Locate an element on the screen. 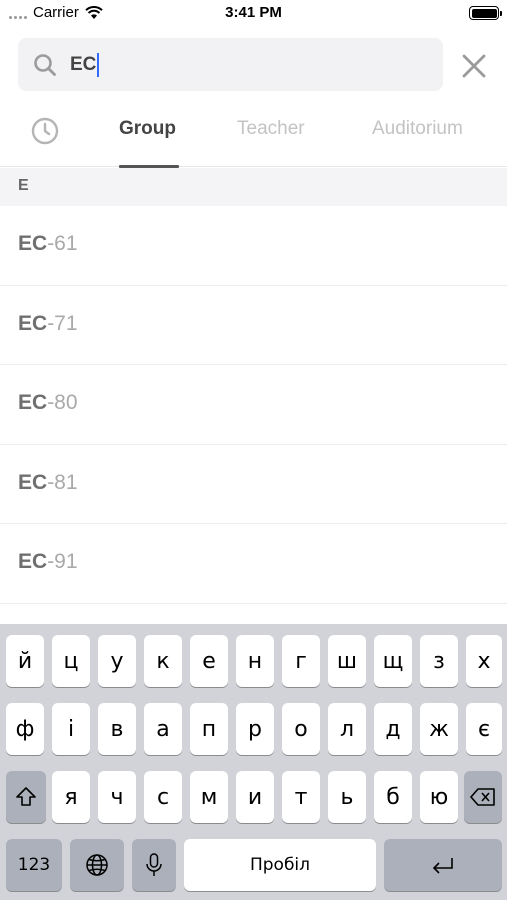 The height and width of the screenshot is (900, 507). result-item: EC-71 is located at coordinates (253, 325).